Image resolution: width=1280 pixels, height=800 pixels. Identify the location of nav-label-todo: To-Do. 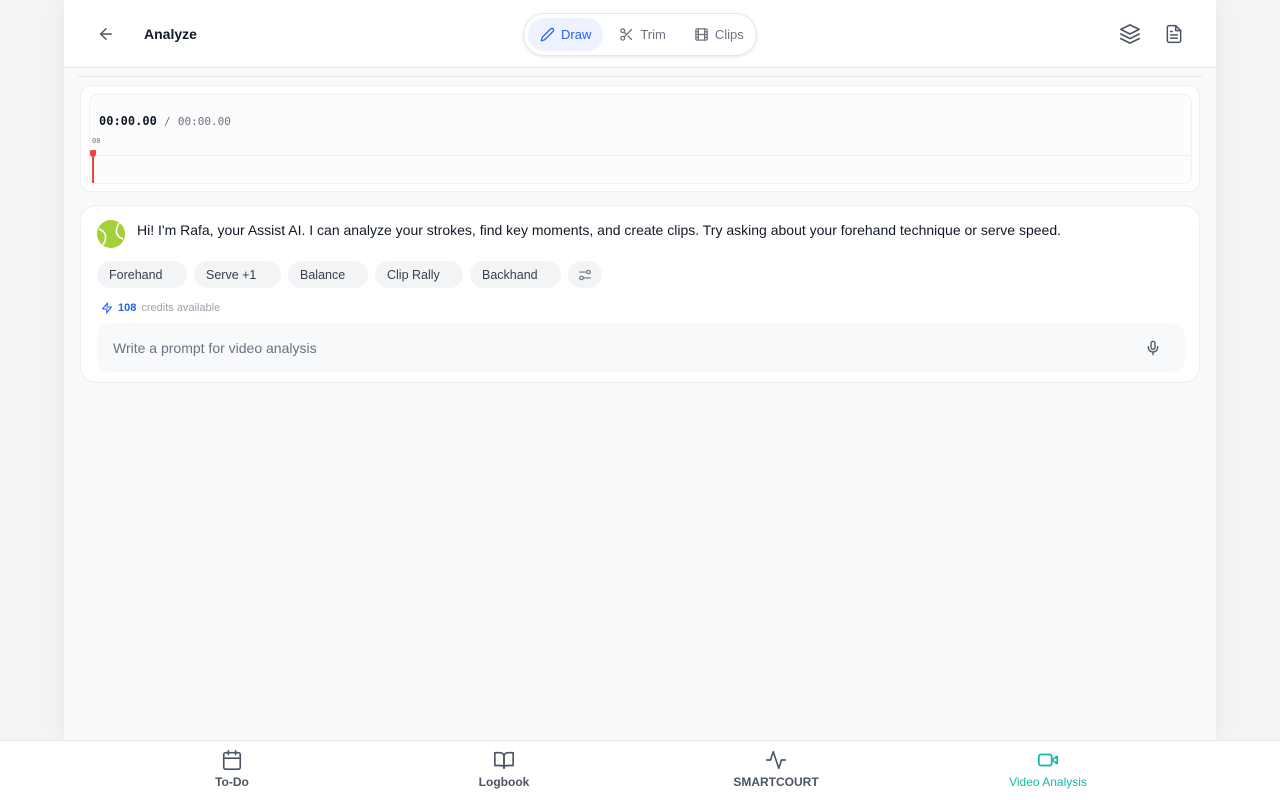
(232, 782).